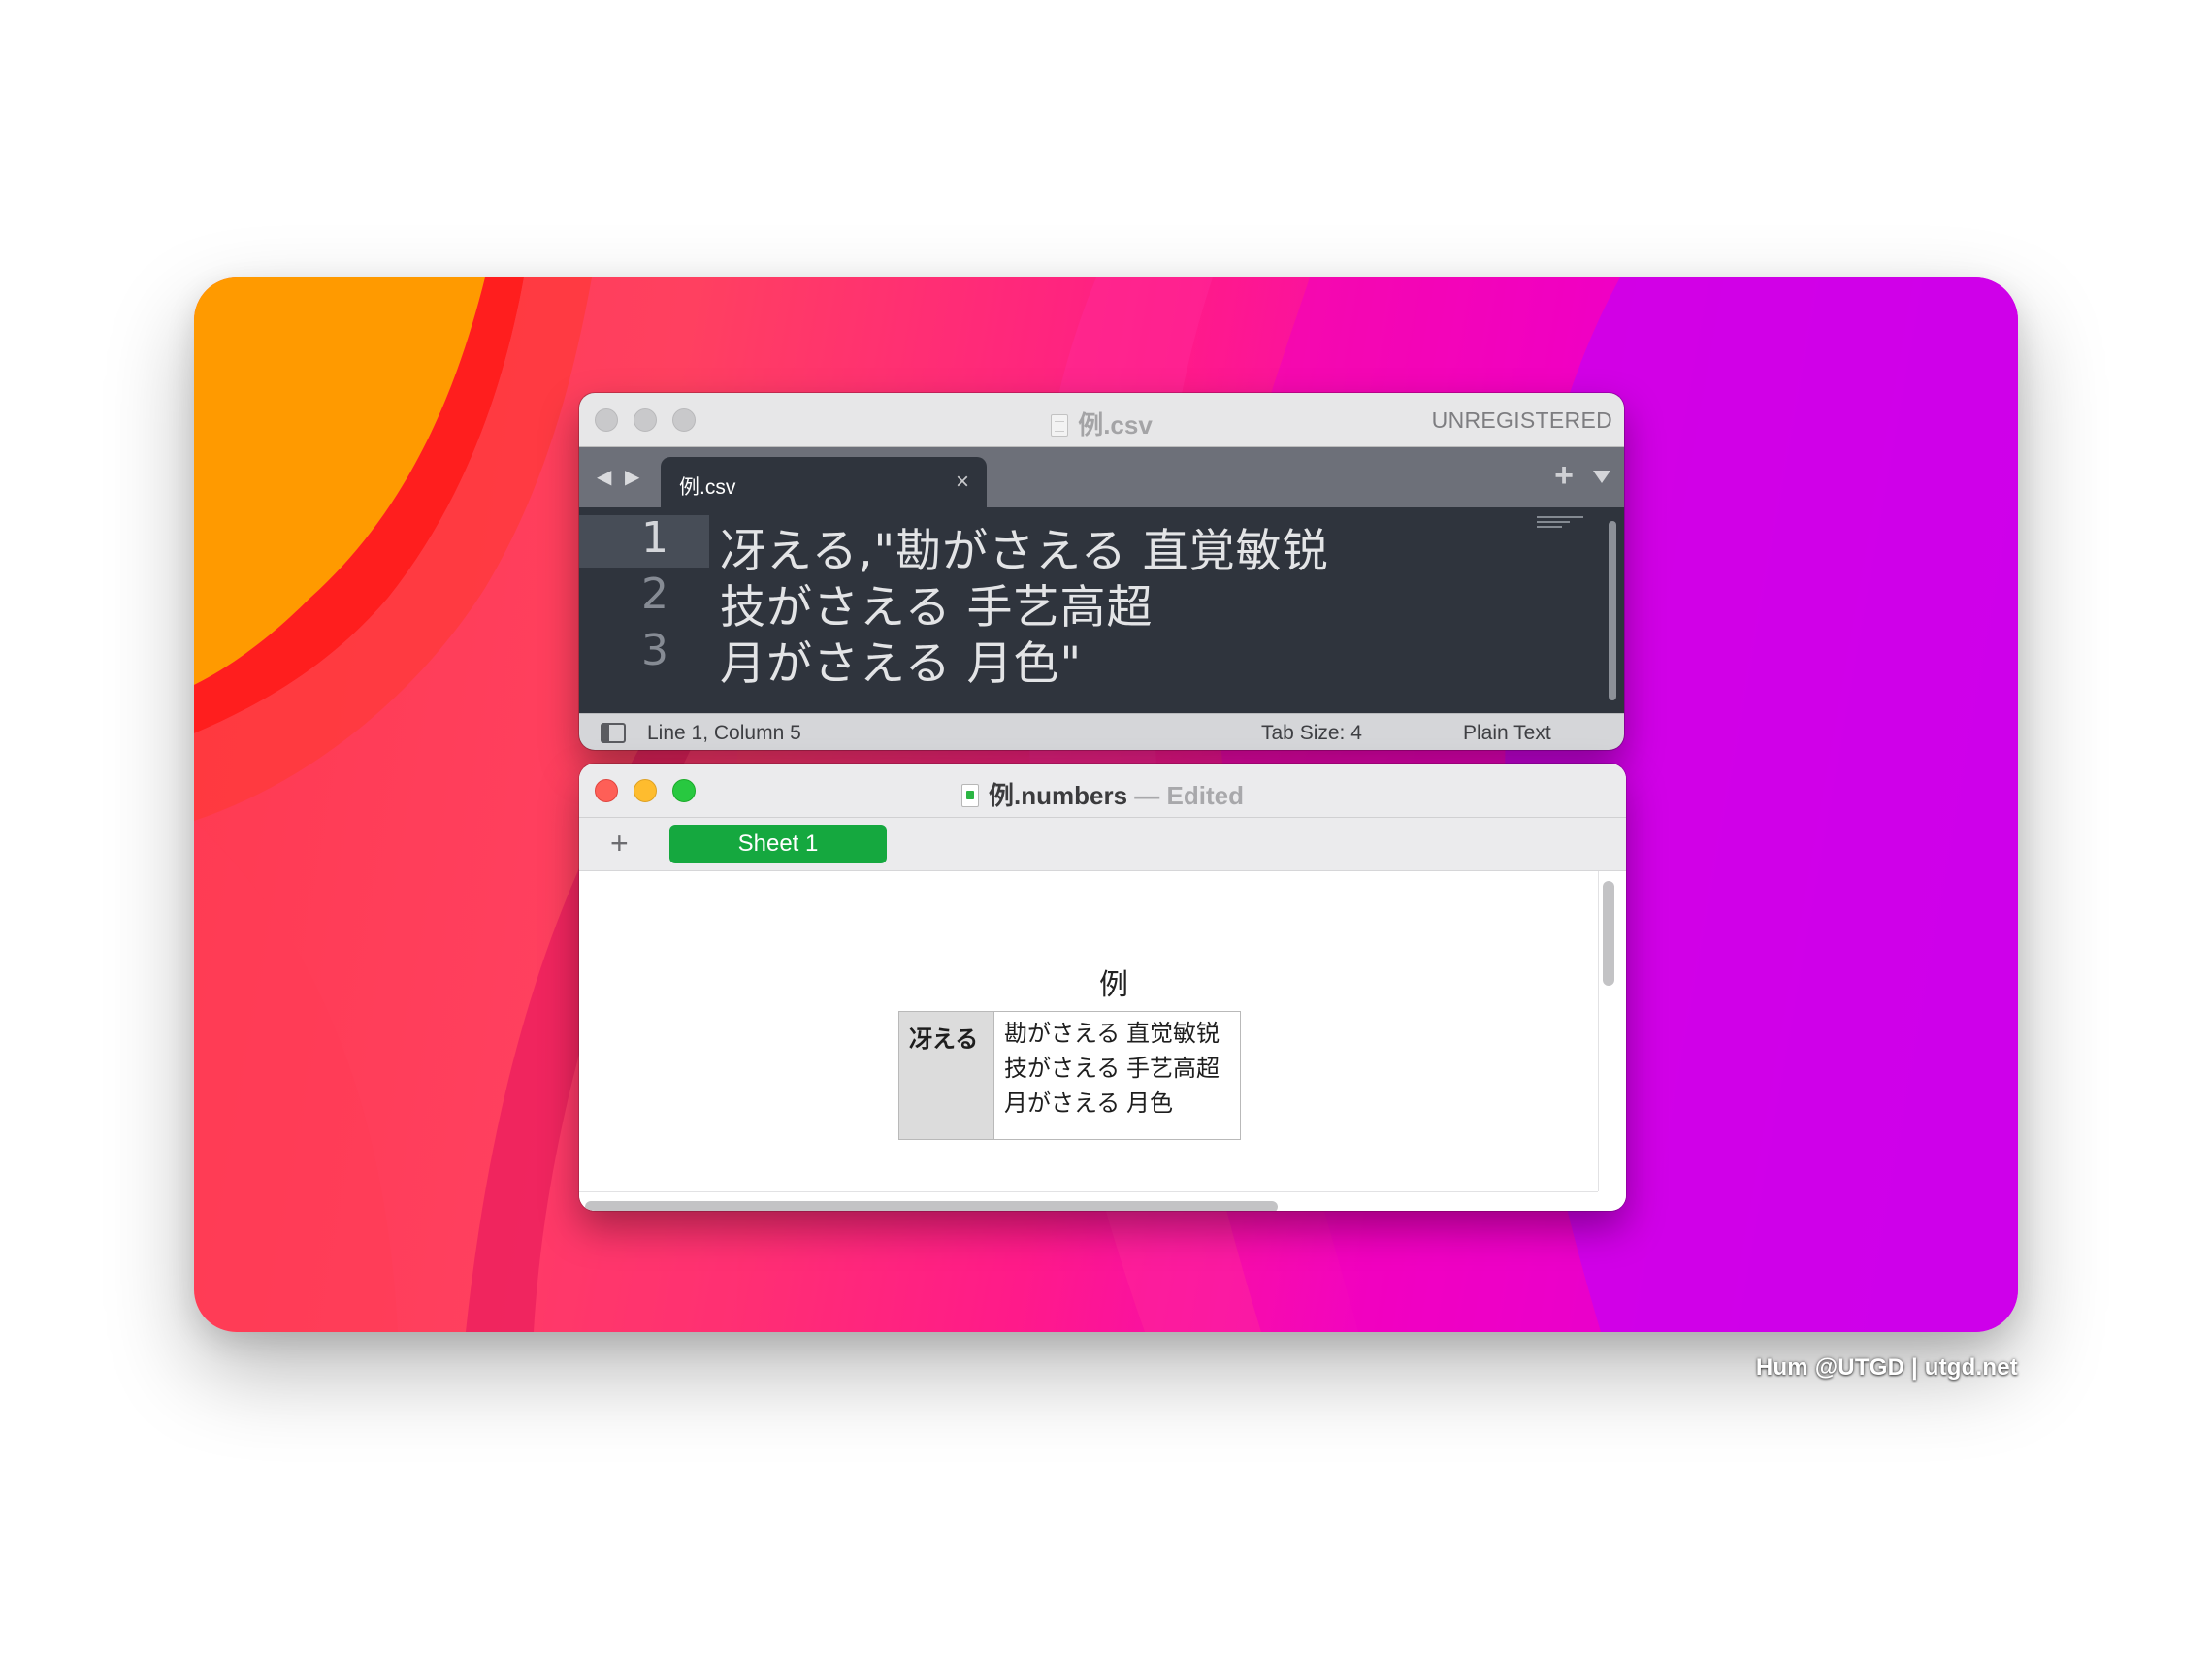 Image resolution: width=2212 pixels, height=1659 pixels. What do you see at coordinates (654, 594) in the screenshot?
I see `line-number: 2` at bounding box center [654, 594].